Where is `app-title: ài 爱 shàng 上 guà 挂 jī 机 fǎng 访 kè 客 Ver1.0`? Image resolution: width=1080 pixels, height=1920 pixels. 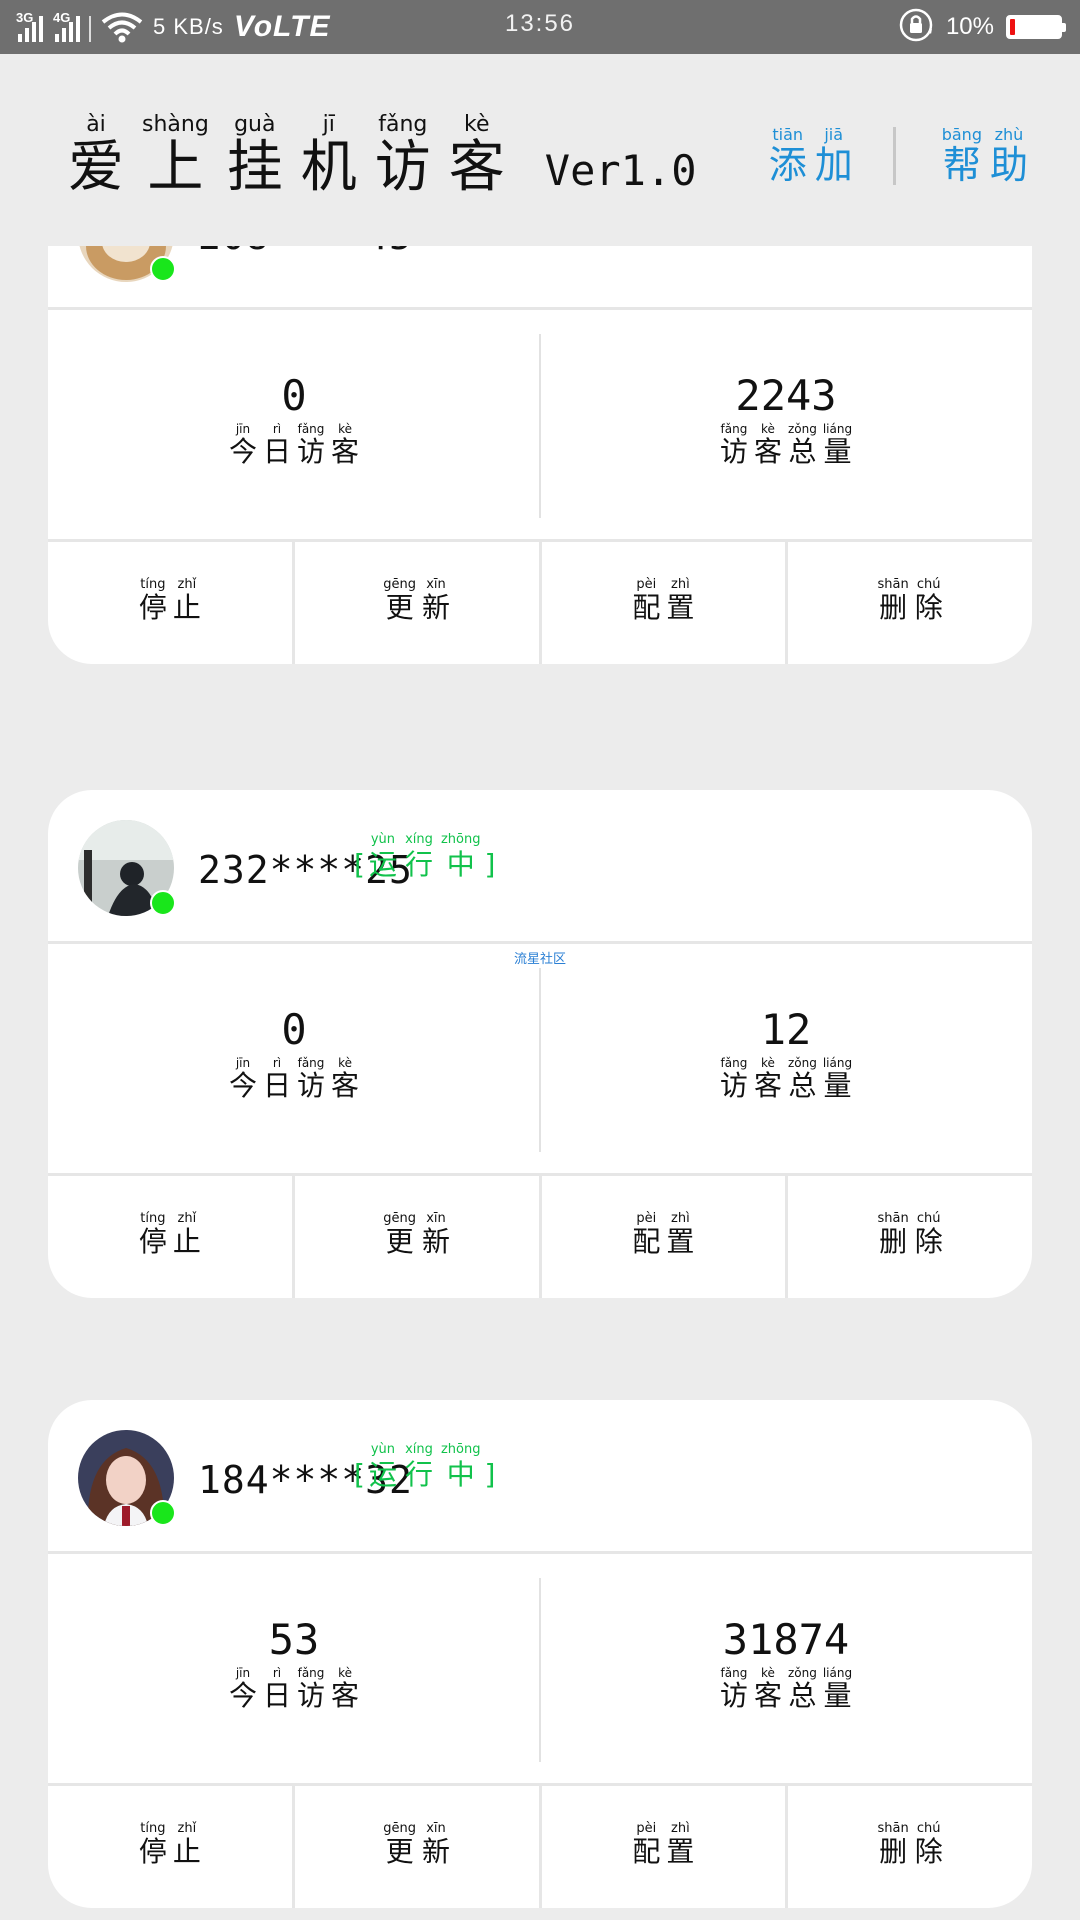
app-title: ài 爱 shàng 上 guà 挂 jī 机 fǎng 访 kè 客 Ver1.0 is located at coordinates (382, 155).